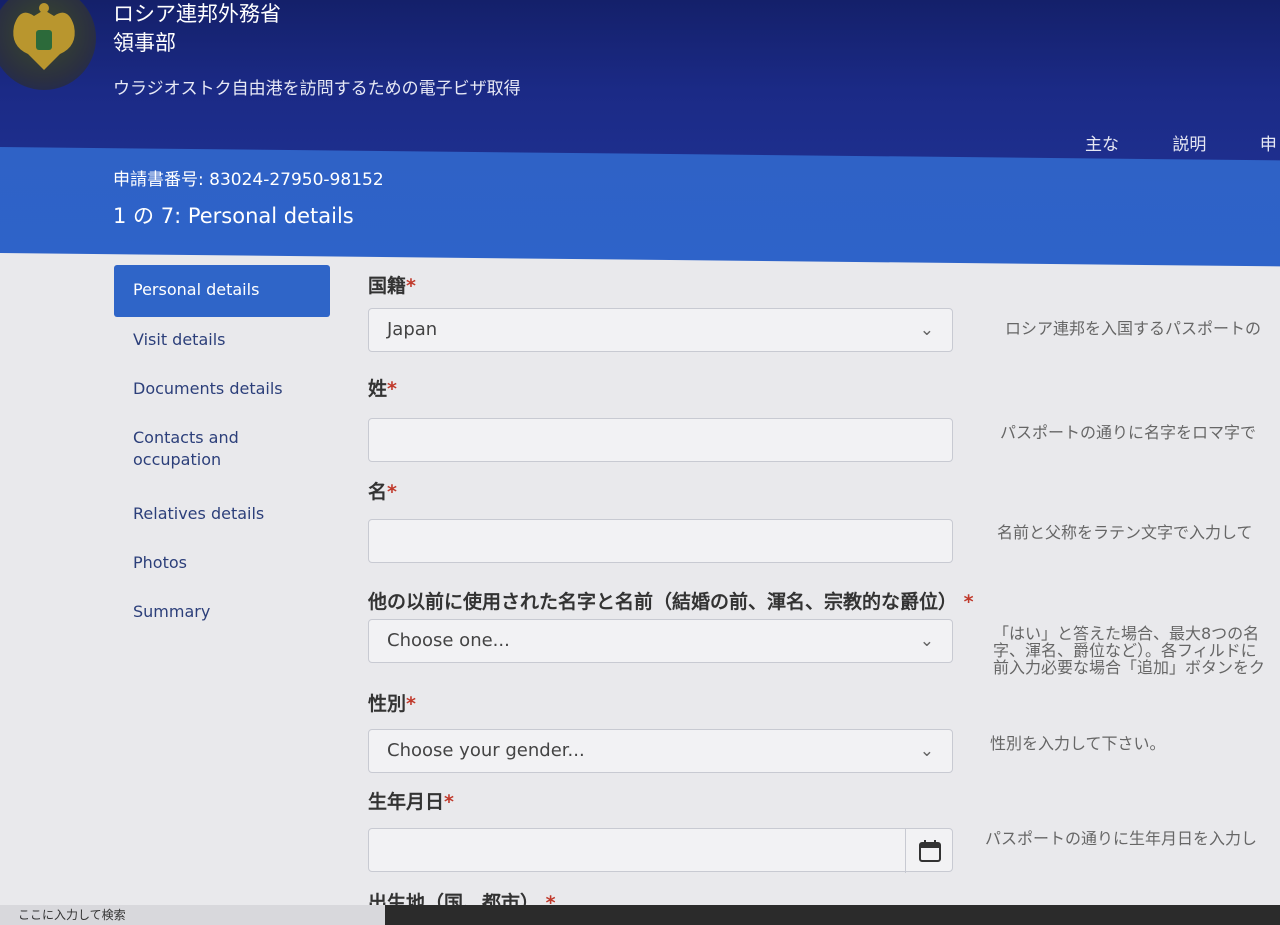 The height and width of the screenshot is (925, 1280). I want to click on other-names-hint-line: 前入力必要な場合「追加」ボタンをク, so click(1129, 667).